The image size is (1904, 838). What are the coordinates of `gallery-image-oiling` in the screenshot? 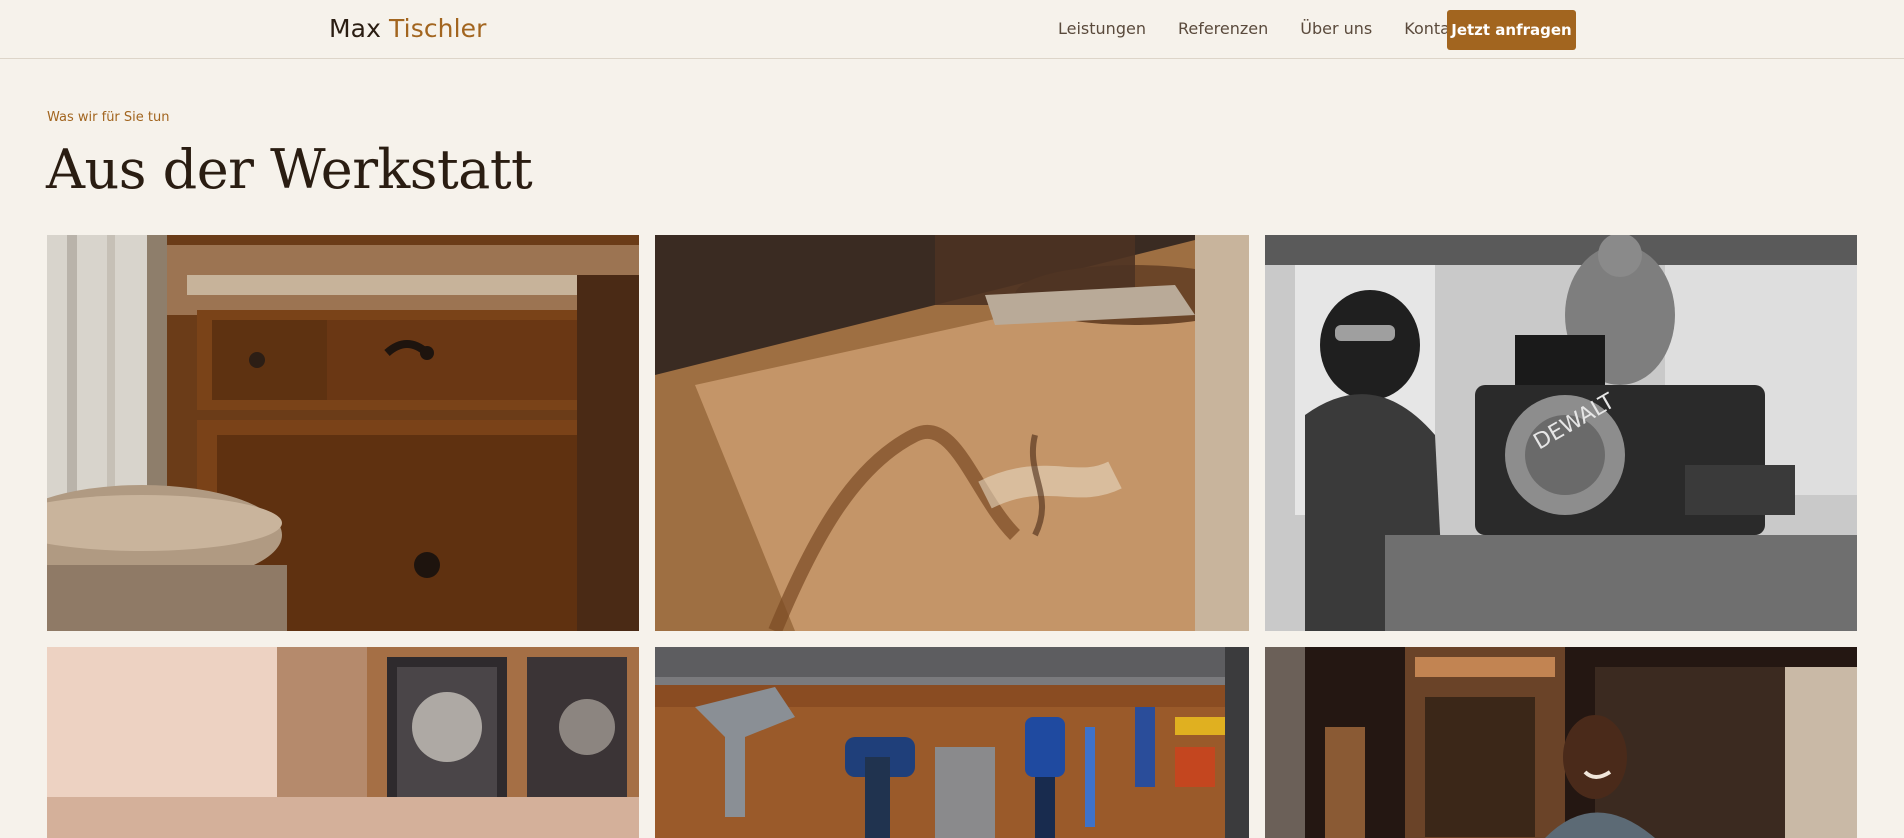 It's located at (952, 433).